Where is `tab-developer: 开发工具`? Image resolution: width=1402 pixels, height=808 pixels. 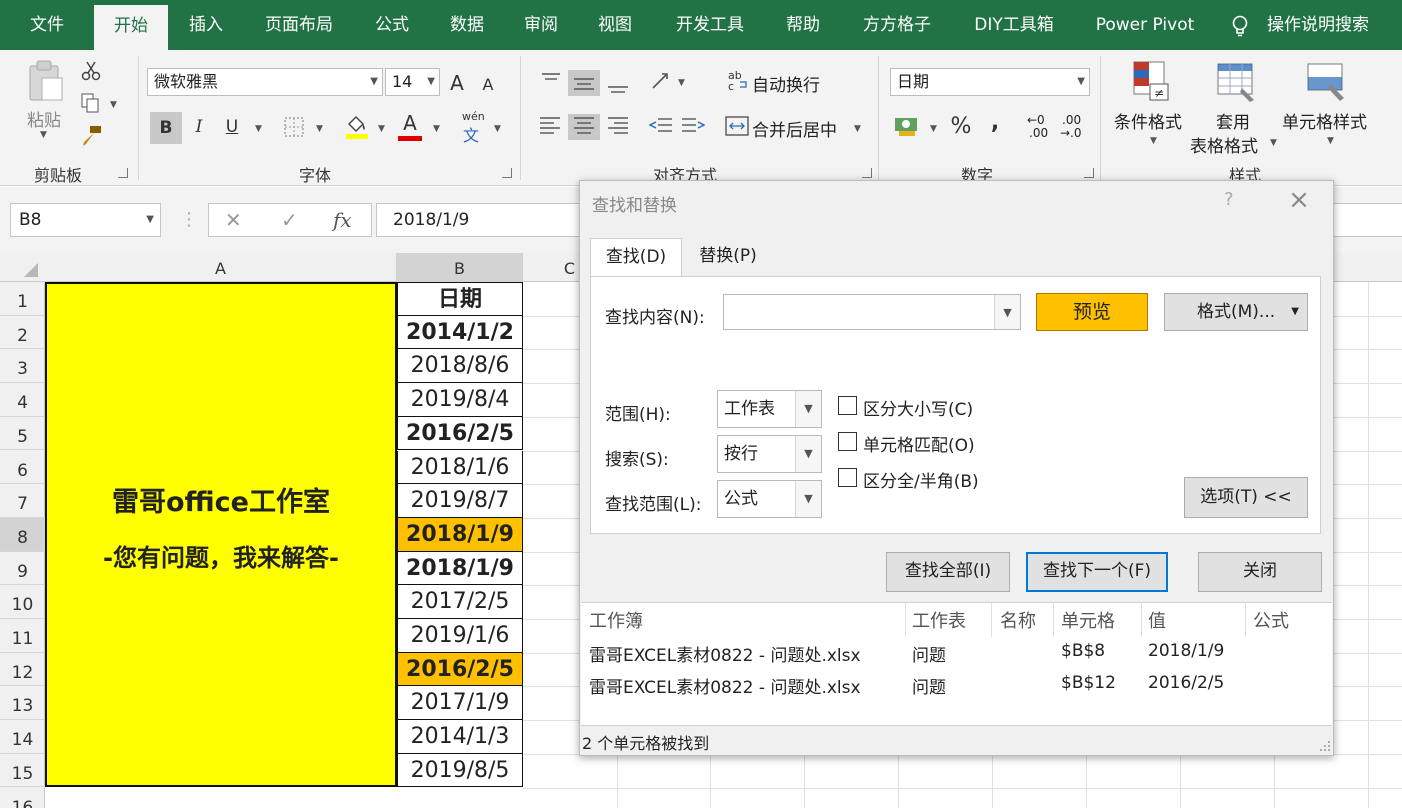 tab-developer: 开发工具 is located at coordinates (710, 25).